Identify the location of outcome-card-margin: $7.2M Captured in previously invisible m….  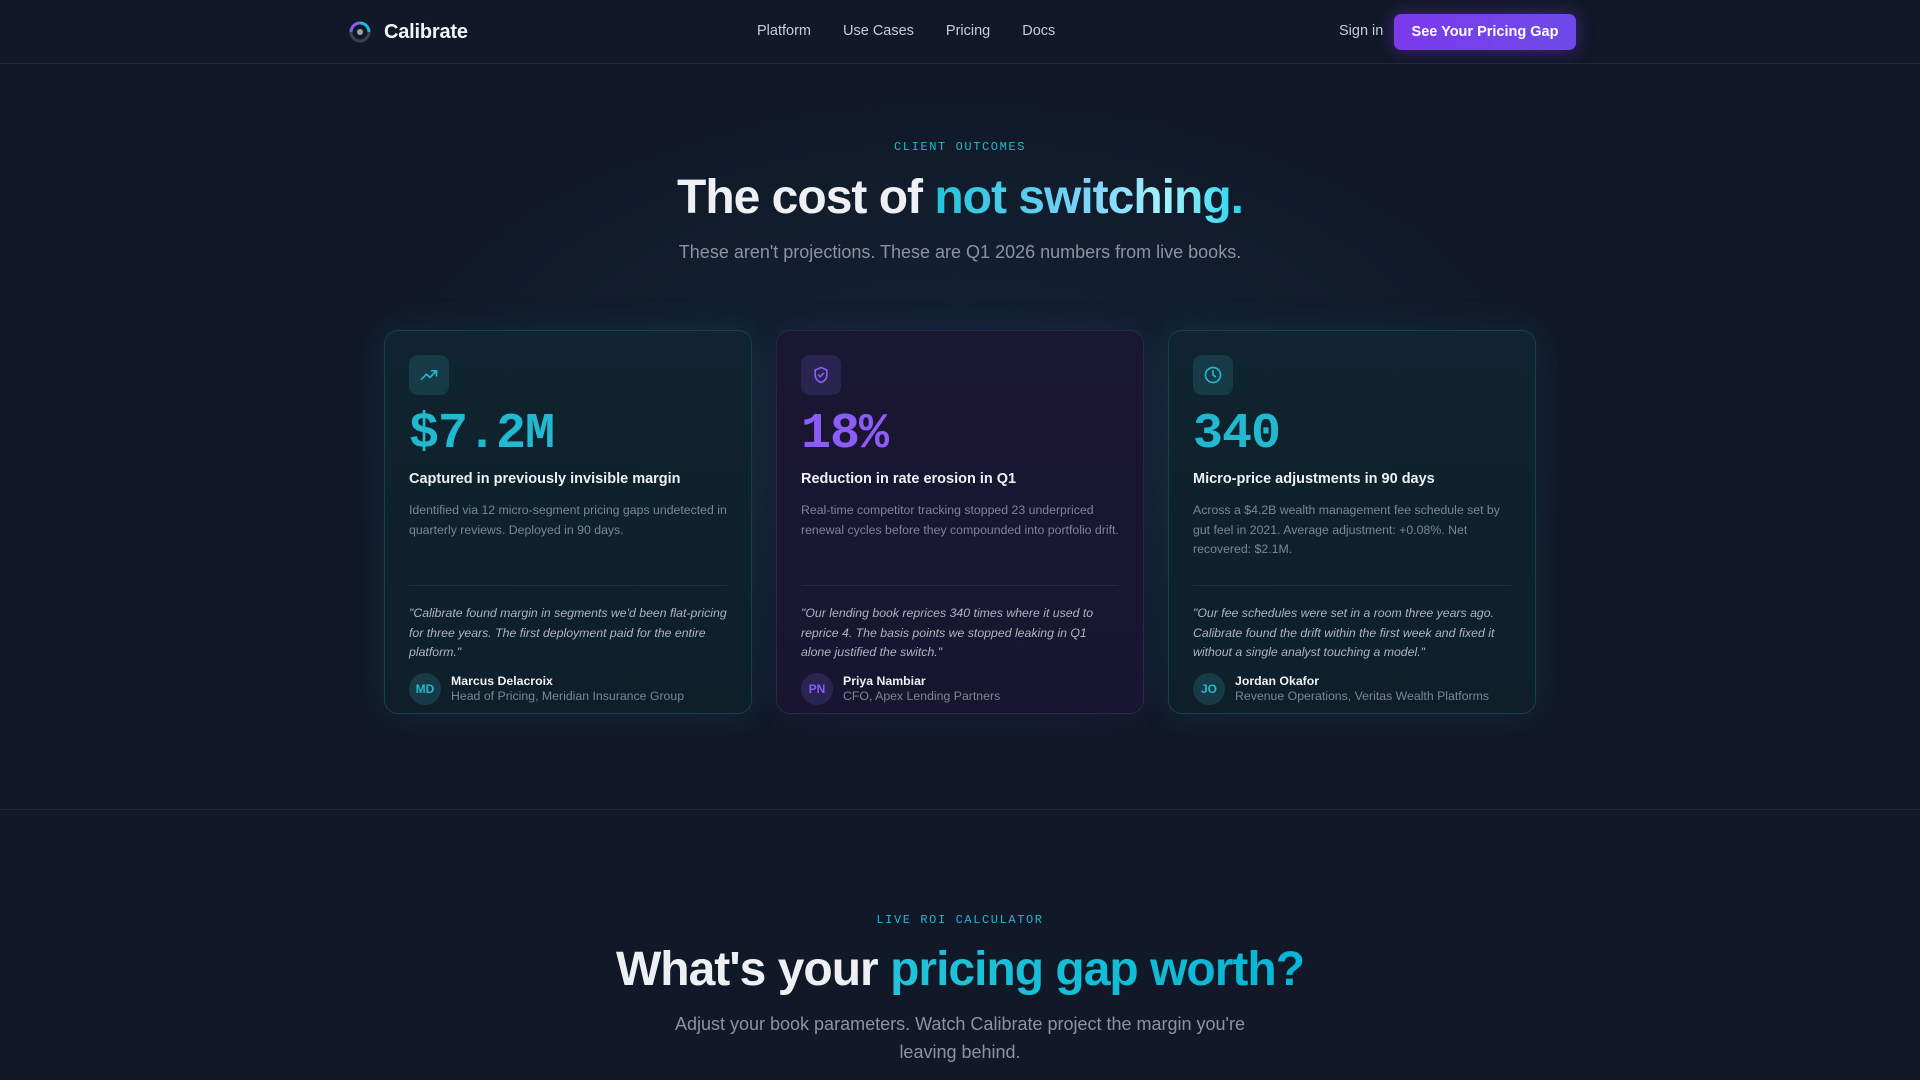
(568, 522).